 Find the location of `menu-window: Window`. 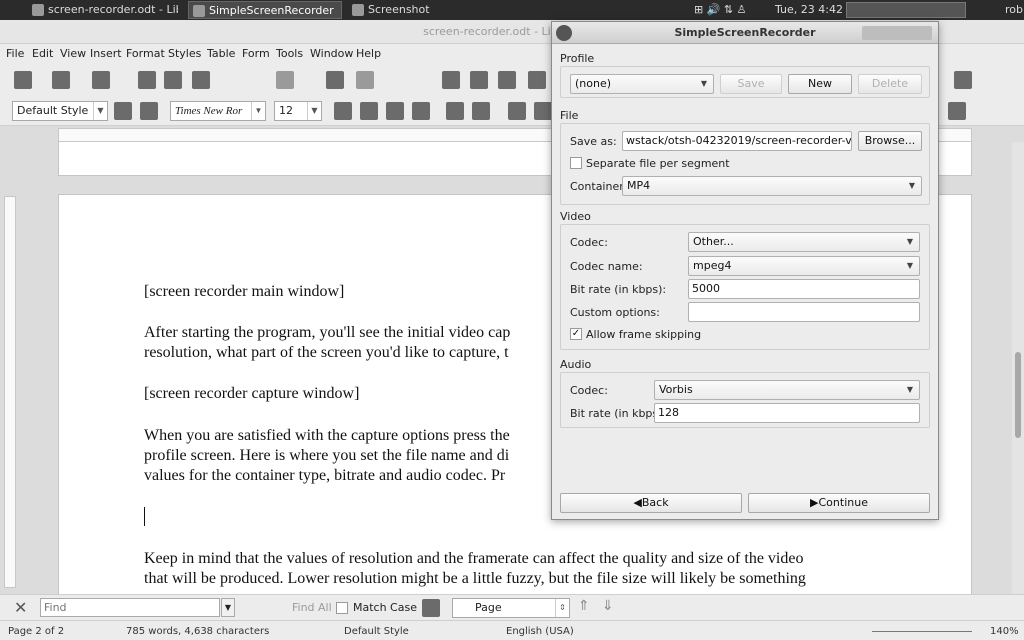

menu-window: Window is located at coordinates (331, 53).